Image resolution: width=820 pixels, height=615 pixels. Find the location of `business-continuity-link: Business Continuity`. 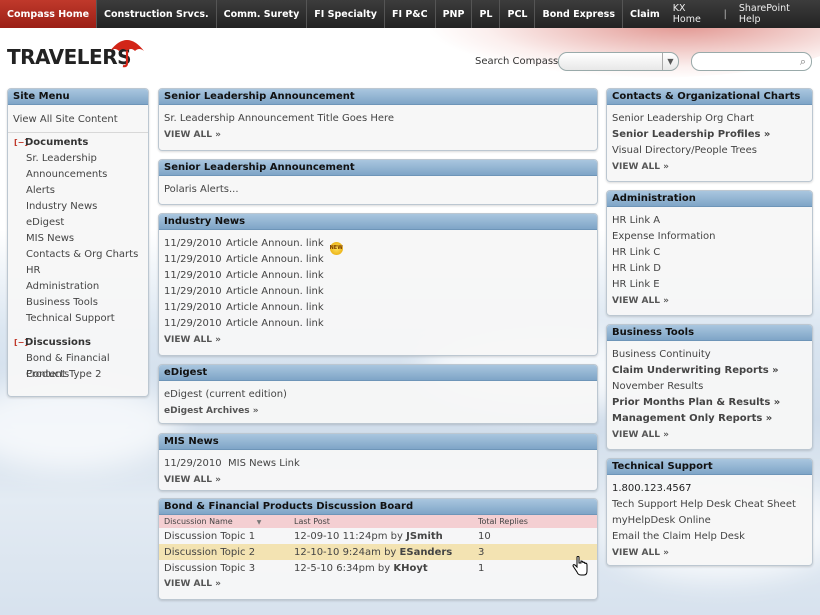

business-continuity-link: Business Continuity is located at coordinates (709, 355).